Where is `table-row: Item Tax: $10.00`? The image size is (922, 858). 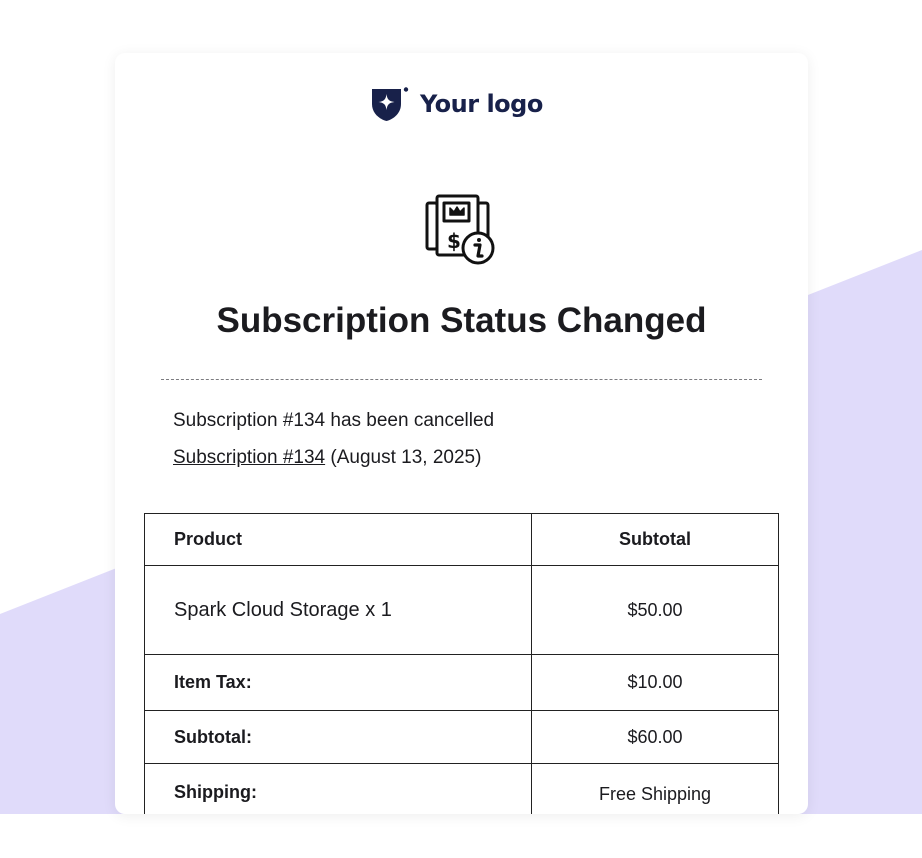
table-row: Item Tax: $10.00 is located at coordinates (461, 682).